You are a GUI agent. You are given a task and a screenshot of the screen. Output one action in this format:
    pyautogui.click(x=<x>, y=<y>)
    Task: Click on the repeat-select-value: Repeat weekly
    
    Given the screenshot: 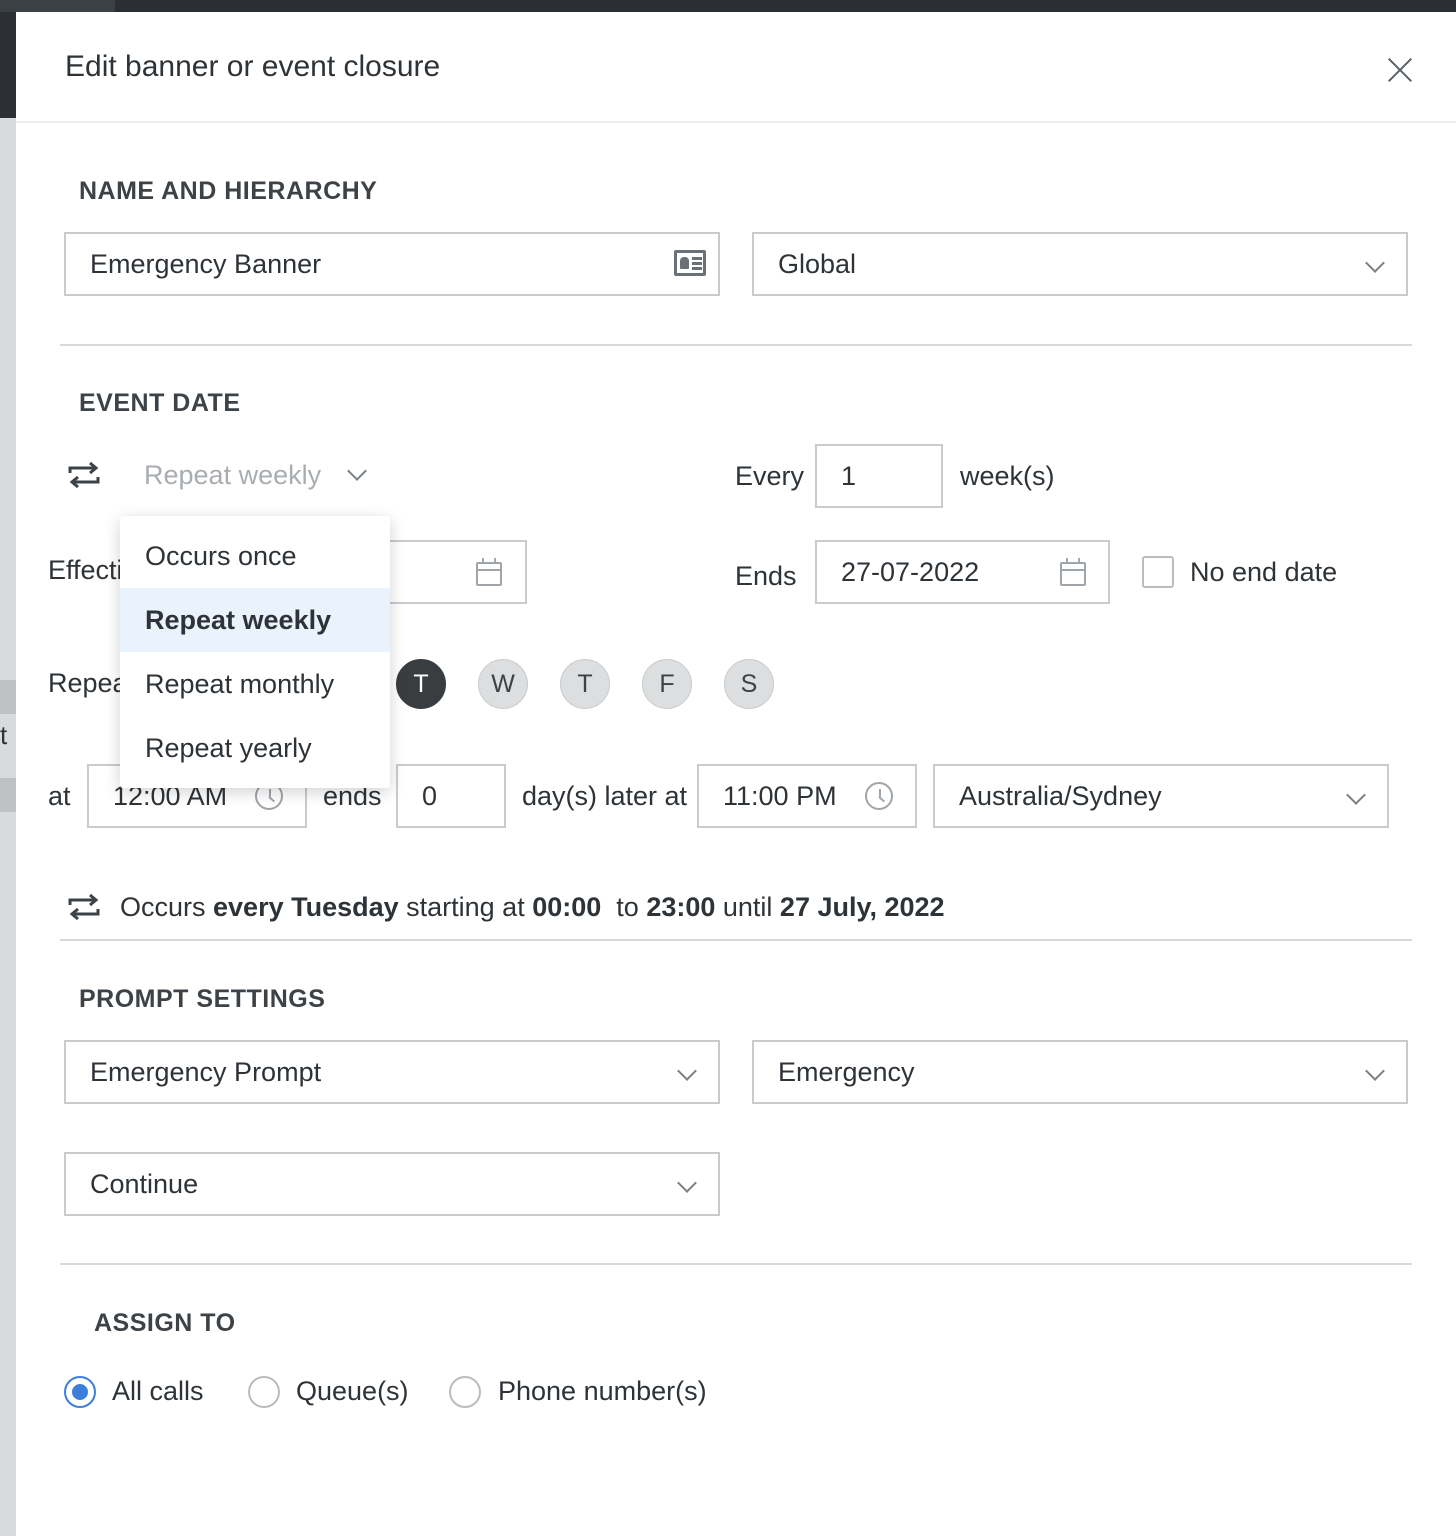 What is the action you would take?
    pyautogui.click(x=233, y=475)
    